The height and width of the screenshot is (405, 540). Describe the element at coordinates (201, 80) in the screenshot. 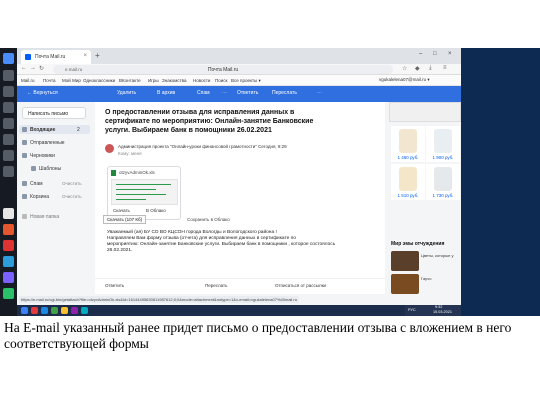

I see `bookmark-item: Новости` at that location.